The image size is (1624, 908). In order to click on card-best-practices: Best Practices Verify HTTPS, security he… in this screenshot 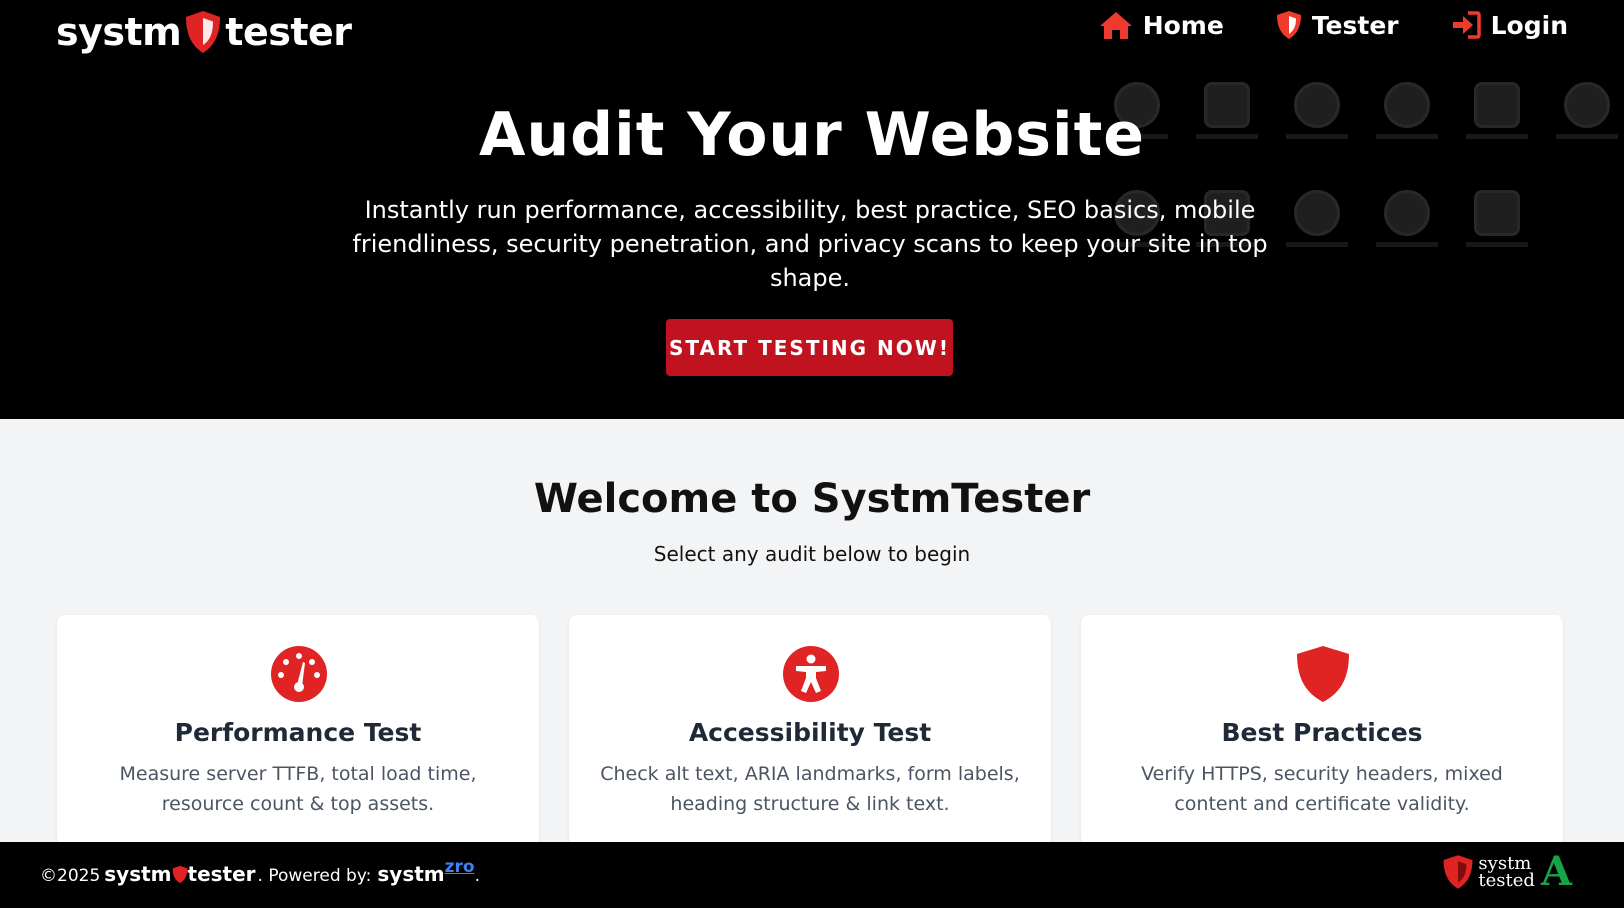, I will do `click(1322, 730)`.